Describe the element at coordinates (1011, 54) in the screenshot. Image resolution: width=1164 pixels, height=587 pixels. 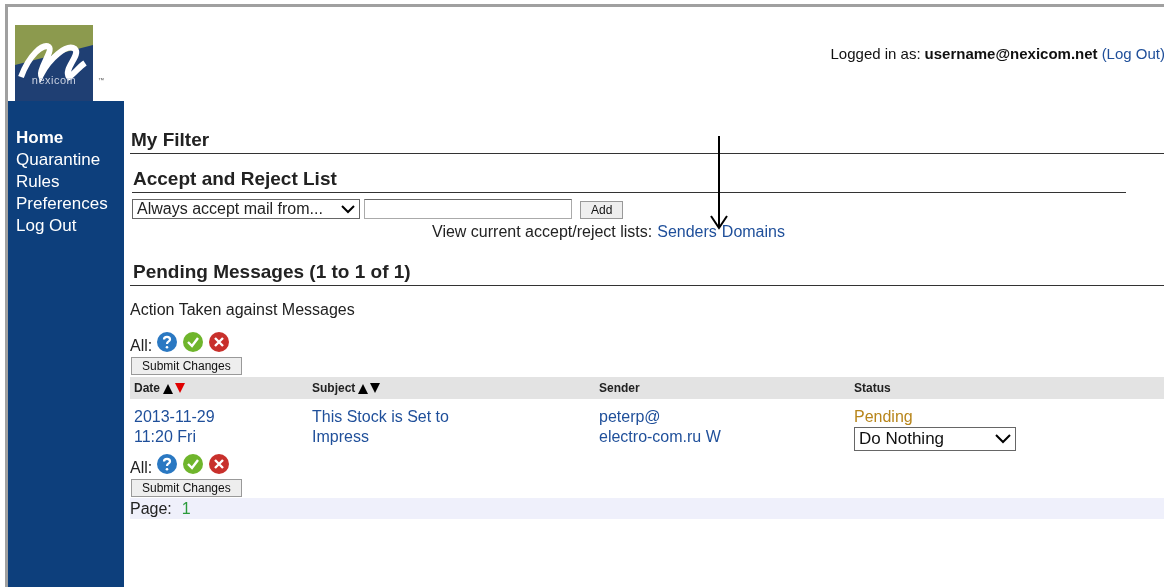
I see `username: username@nexicom.net` at that location.